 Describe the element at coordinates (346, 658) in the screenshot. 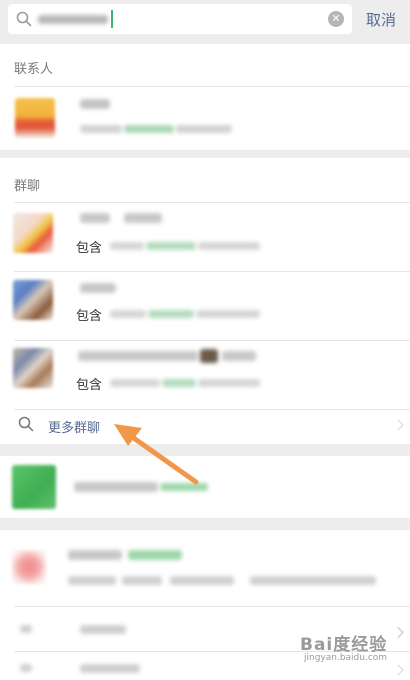

I see `watermark-url: jingyan.baidu.com` at that location.